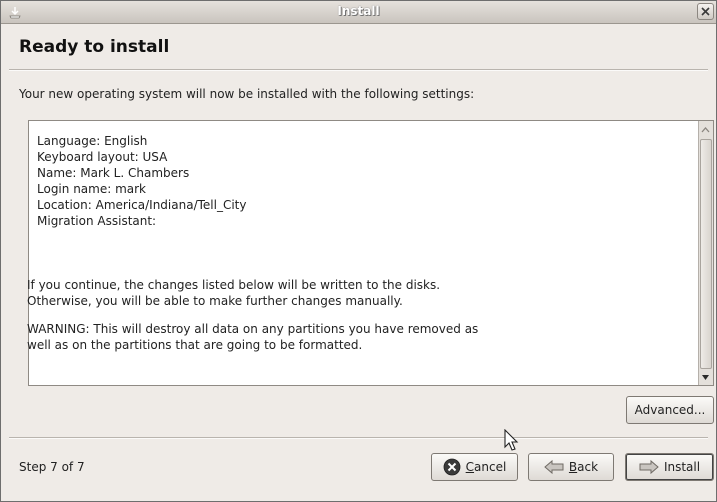 The width and height of the screenshot is (717, 502). I want to click on window-title: Install, so click(358, 11).